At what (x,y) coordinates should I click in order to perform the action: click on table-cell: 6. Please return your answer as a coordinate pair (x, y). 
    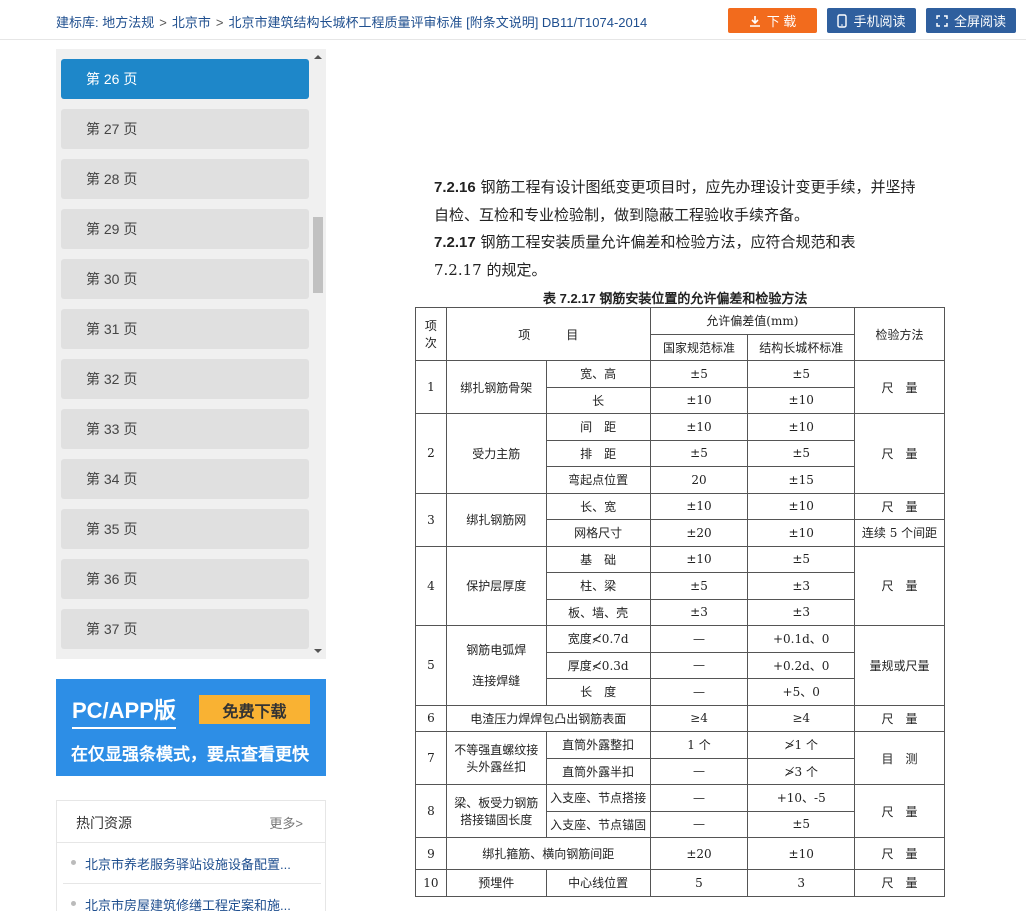
    Looking at the image, I should click on (431, 718).